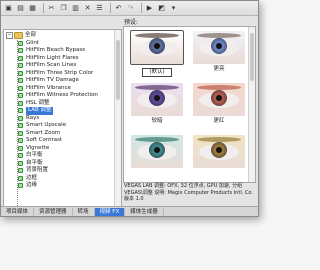 The width and height of the screenshot is (320, 270). I want to click on cut-icon: ✂, so click(51, 8).